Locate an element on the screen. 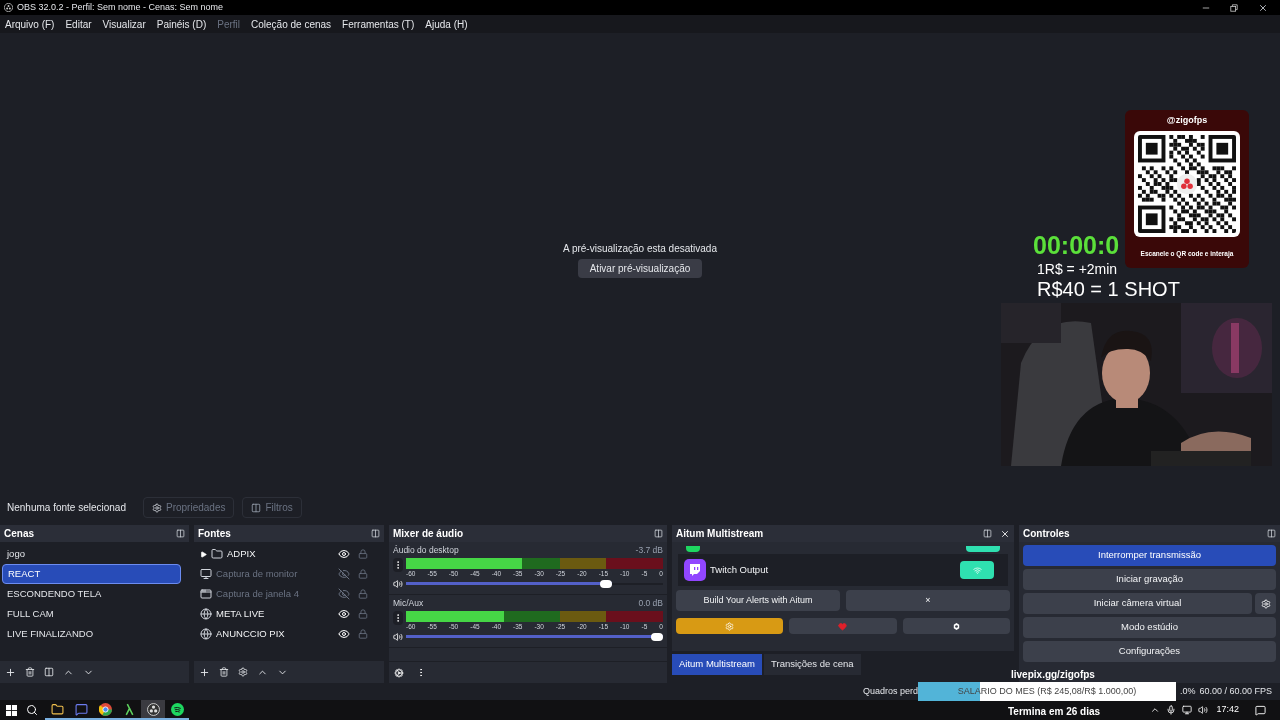 This screenshot has width=1280, height=720. scene-item: REACT is located at coordinates (91, 574).